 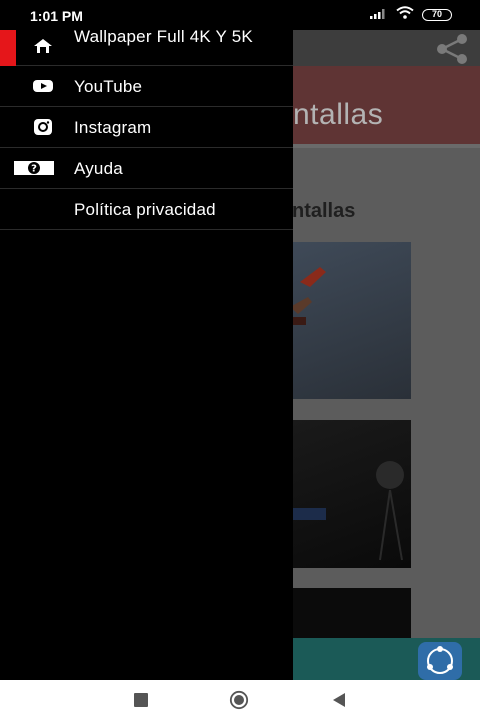 What do you see at coordinates (56, 16) in the screenshot?
I see `status-time: 1:01 PM` at bounding box center [56, 16].